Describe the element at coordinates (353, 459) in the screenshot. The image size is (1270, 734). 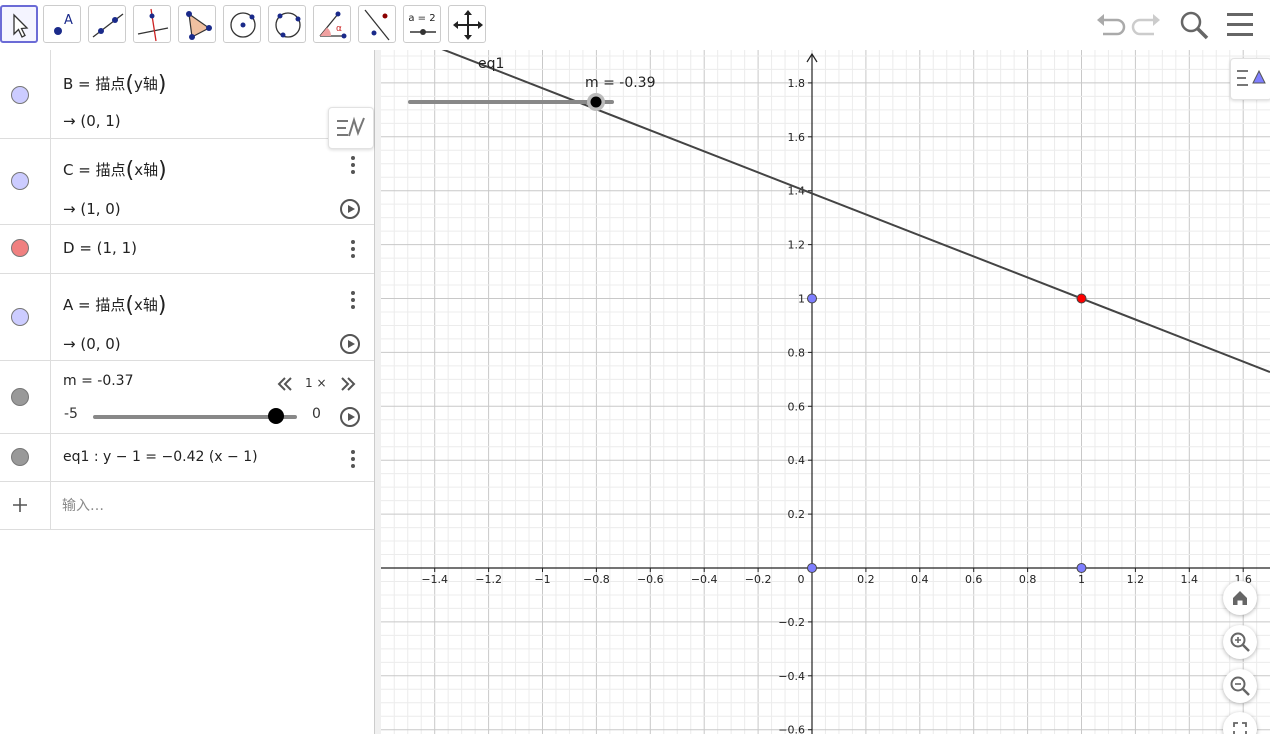
I see `more-options-eq1` at that location.